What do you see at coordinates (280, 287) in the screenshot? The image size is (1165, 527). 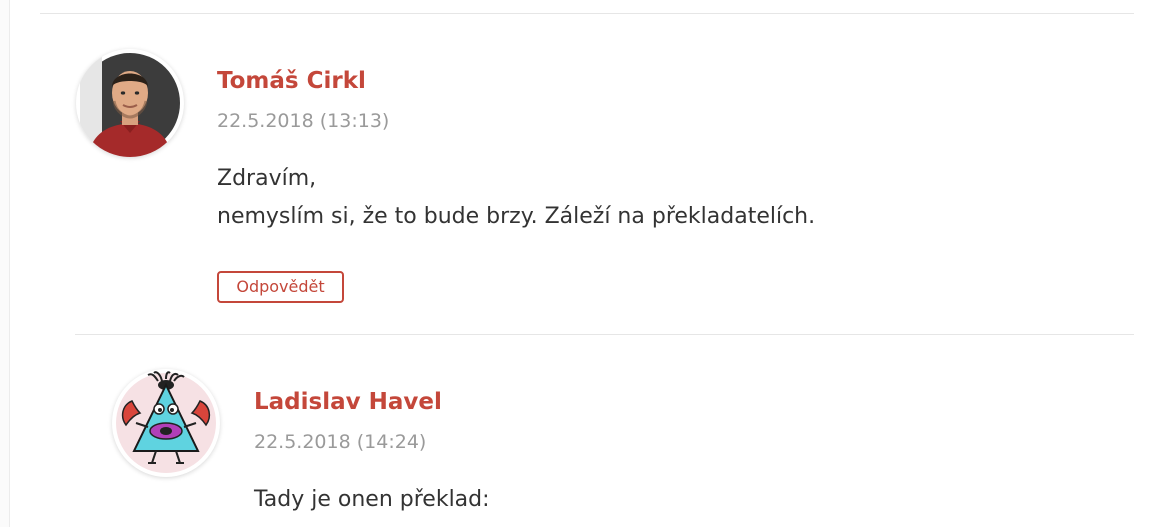 I see `reply-button: Odpovědět` at bounding box center [280, 287].